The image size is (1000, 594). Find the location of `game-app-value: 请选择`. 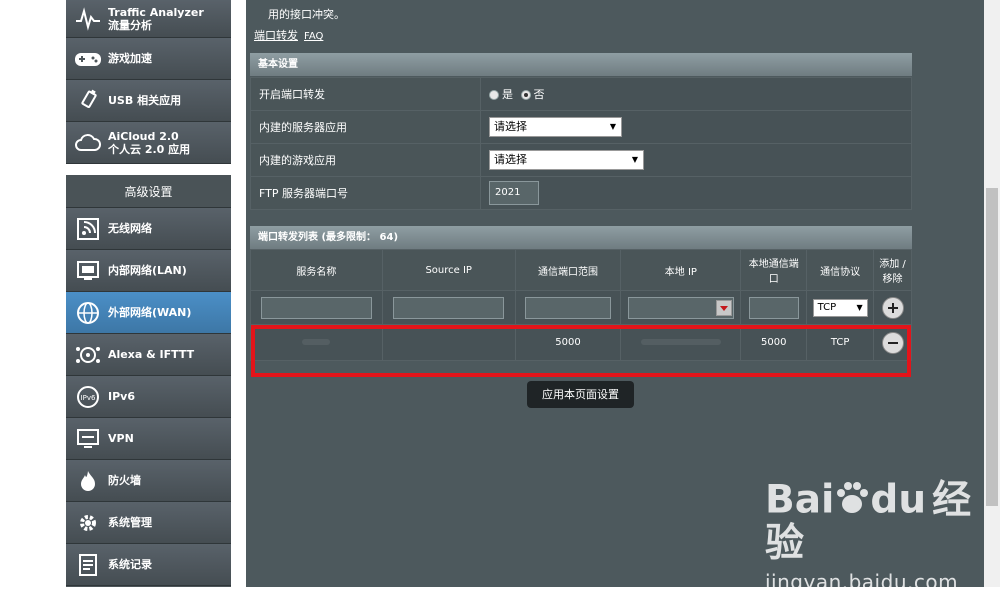

game-app-value: 请选择 is located at coordinates (510, 159).